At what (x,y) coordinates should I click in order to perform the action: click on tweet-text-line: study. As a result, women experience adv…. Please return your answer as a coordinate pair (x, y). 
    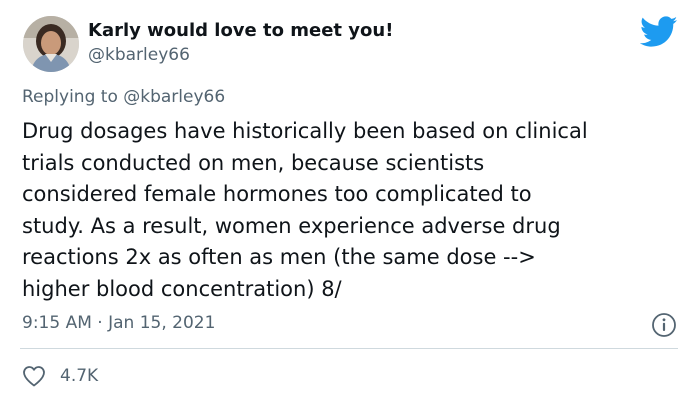
    Looking at the image, I should click on (291, 225).